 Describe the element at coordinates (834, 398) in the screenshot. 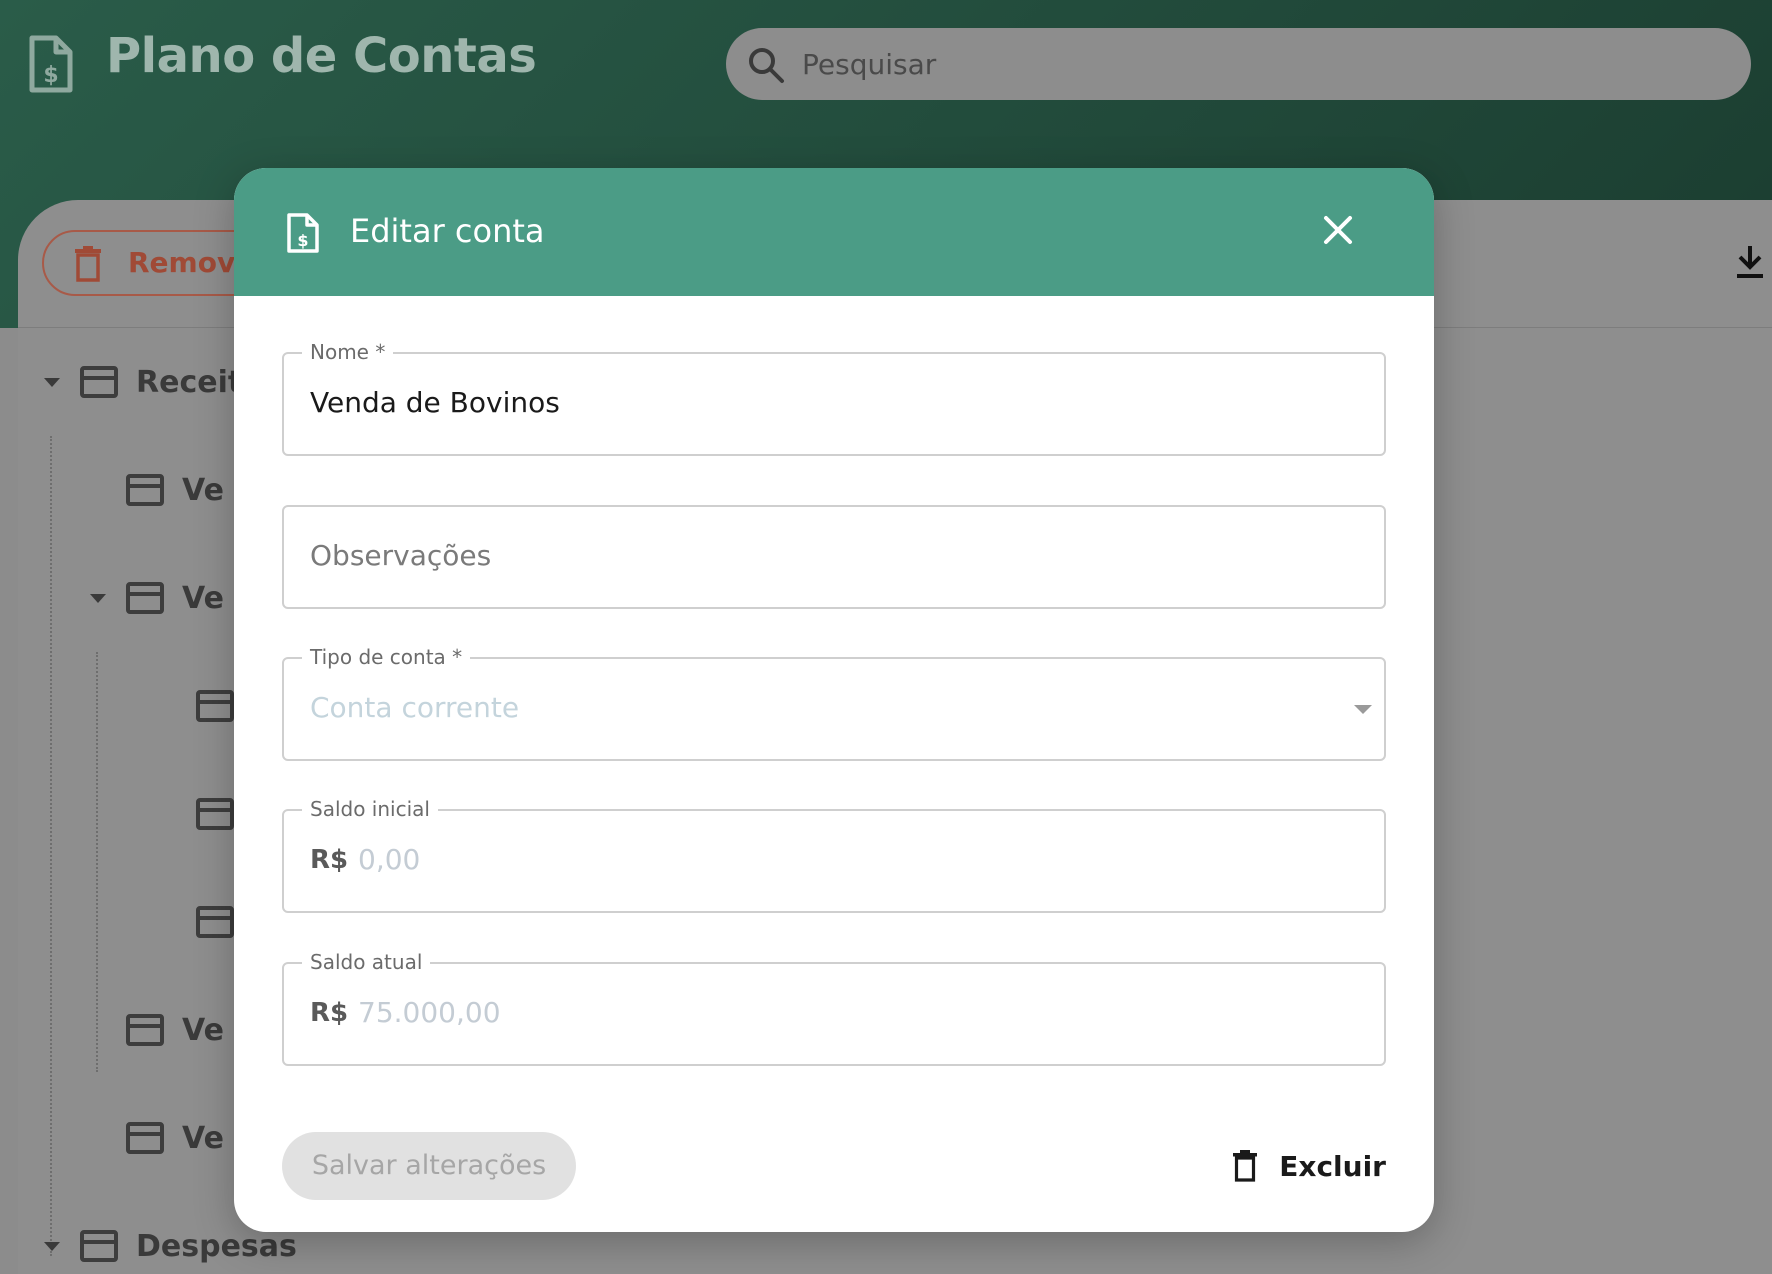

I see `nome-field: Nome * Venda de Bovinos` at that location.